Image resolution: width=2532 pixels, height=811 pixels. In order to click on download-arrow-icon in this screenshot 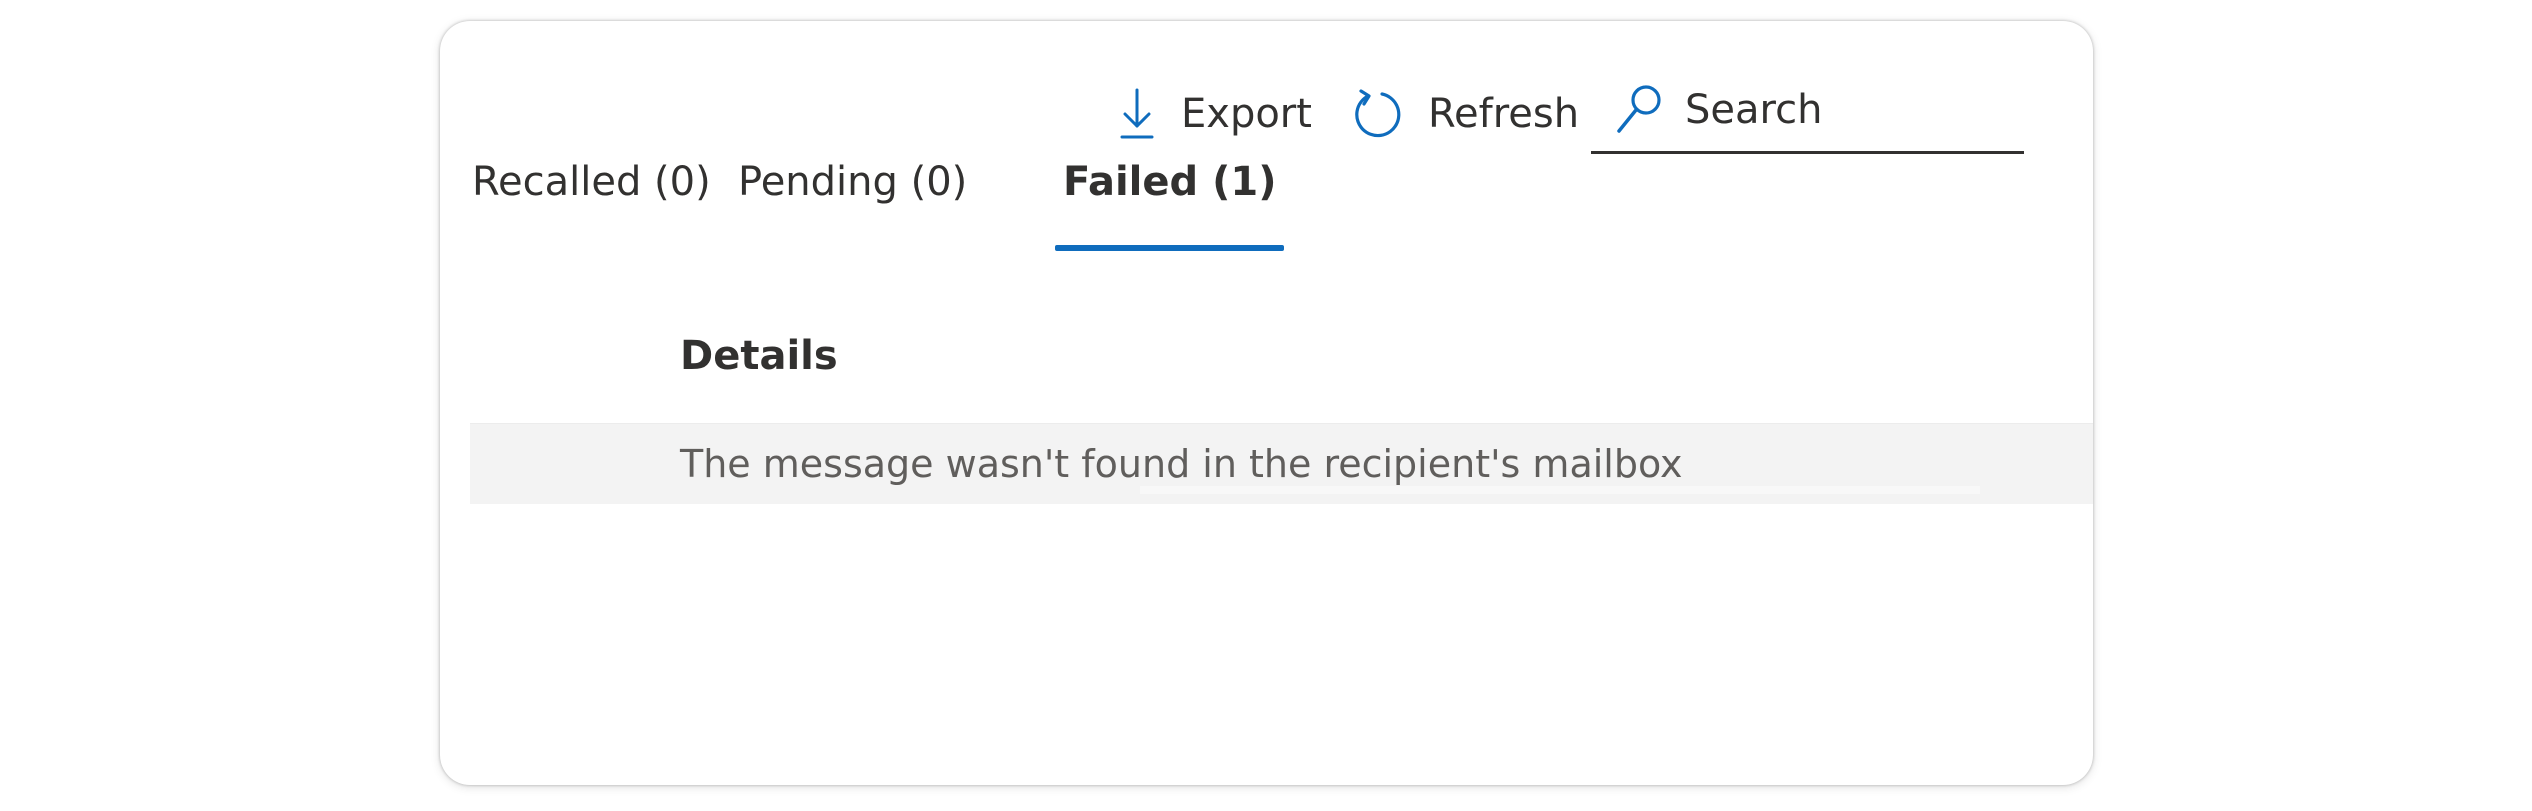, I will do `click(1137, 114)`.